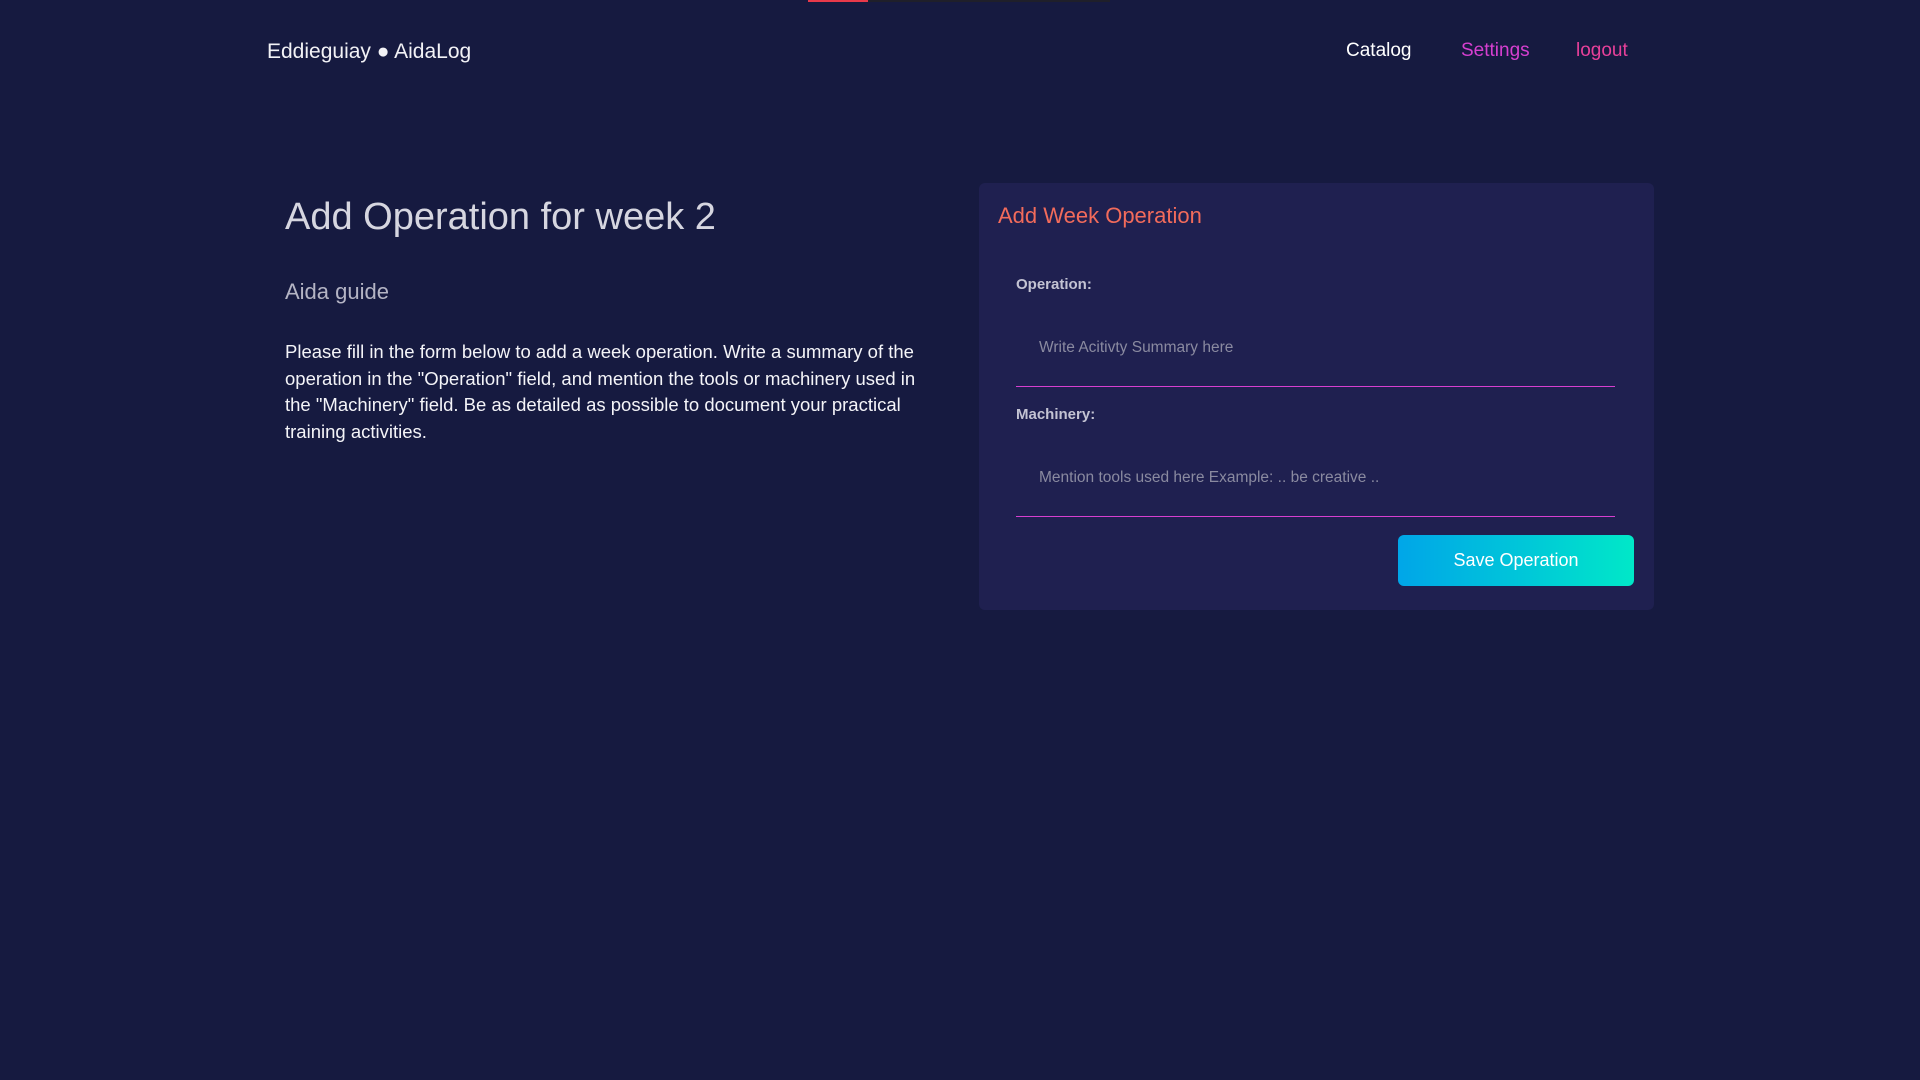 Image resolution: width=1920 pixels, height=1080 pixels. What do you see at coordinates (1315, 483) in the screenshot?
I see `machinery-input` at bounding box center [1315, 483].